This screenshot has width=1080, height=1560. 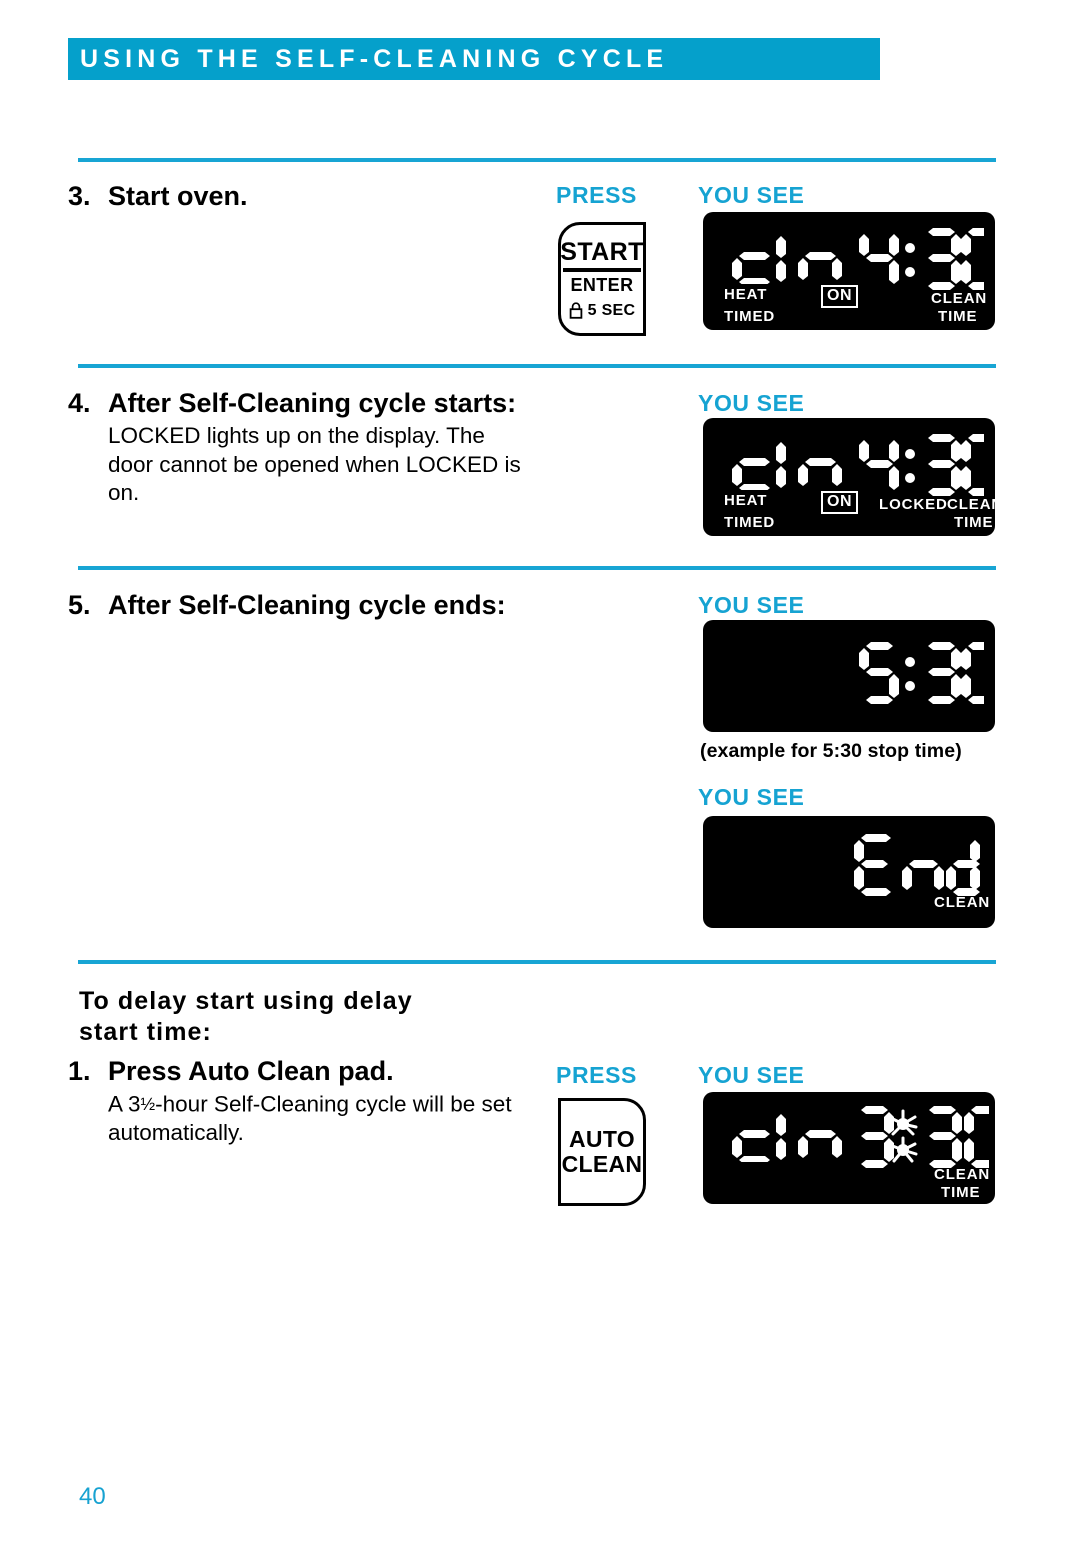 What do you see at coordinates (602, 1139) in the screenshot?
I see `auto-clean-pad-label-auto: AUTO` at bounding box center [602, 1139].